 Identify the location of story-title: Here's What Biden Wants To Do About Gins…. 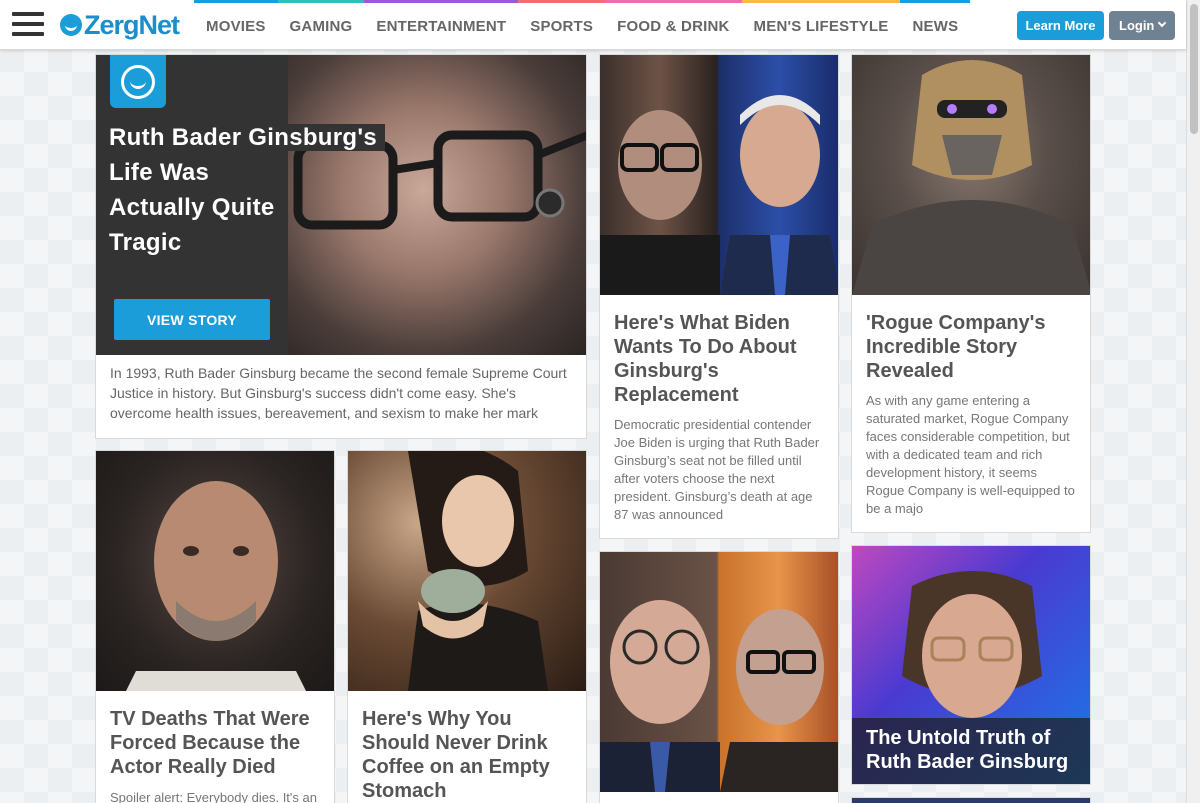
(719, 359).